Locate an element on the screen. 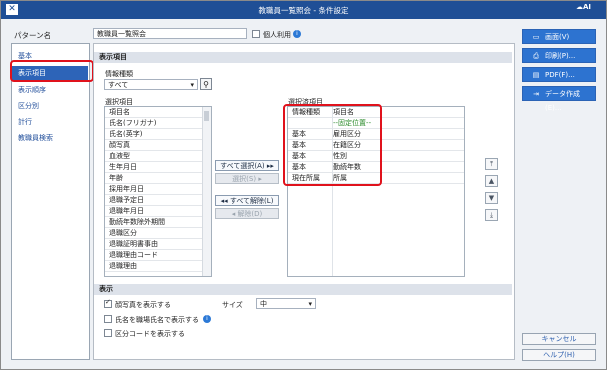 This screenshot has width=607, height=370. list-item: 採用年月日 is located at coordinates (158, 189).